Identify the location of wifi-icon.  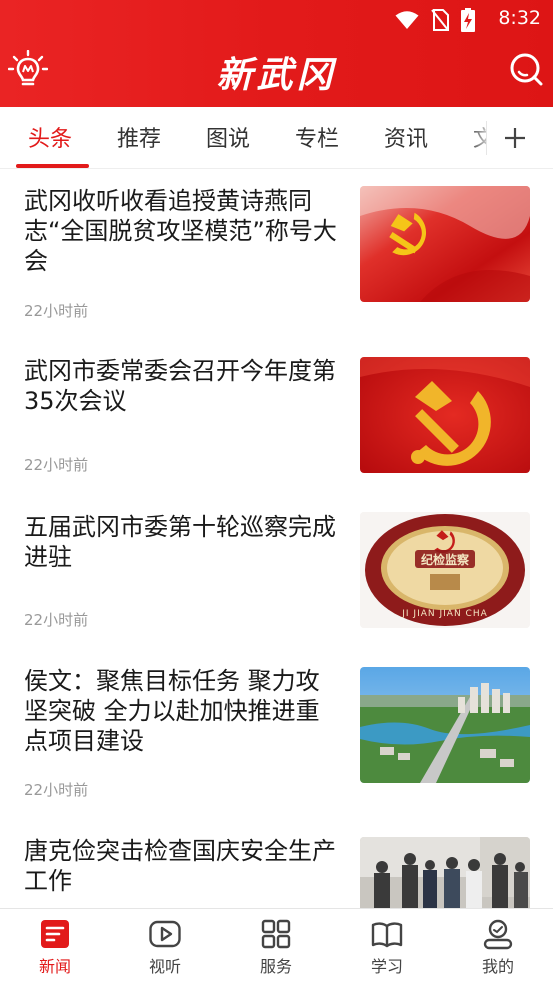
(407, 20).